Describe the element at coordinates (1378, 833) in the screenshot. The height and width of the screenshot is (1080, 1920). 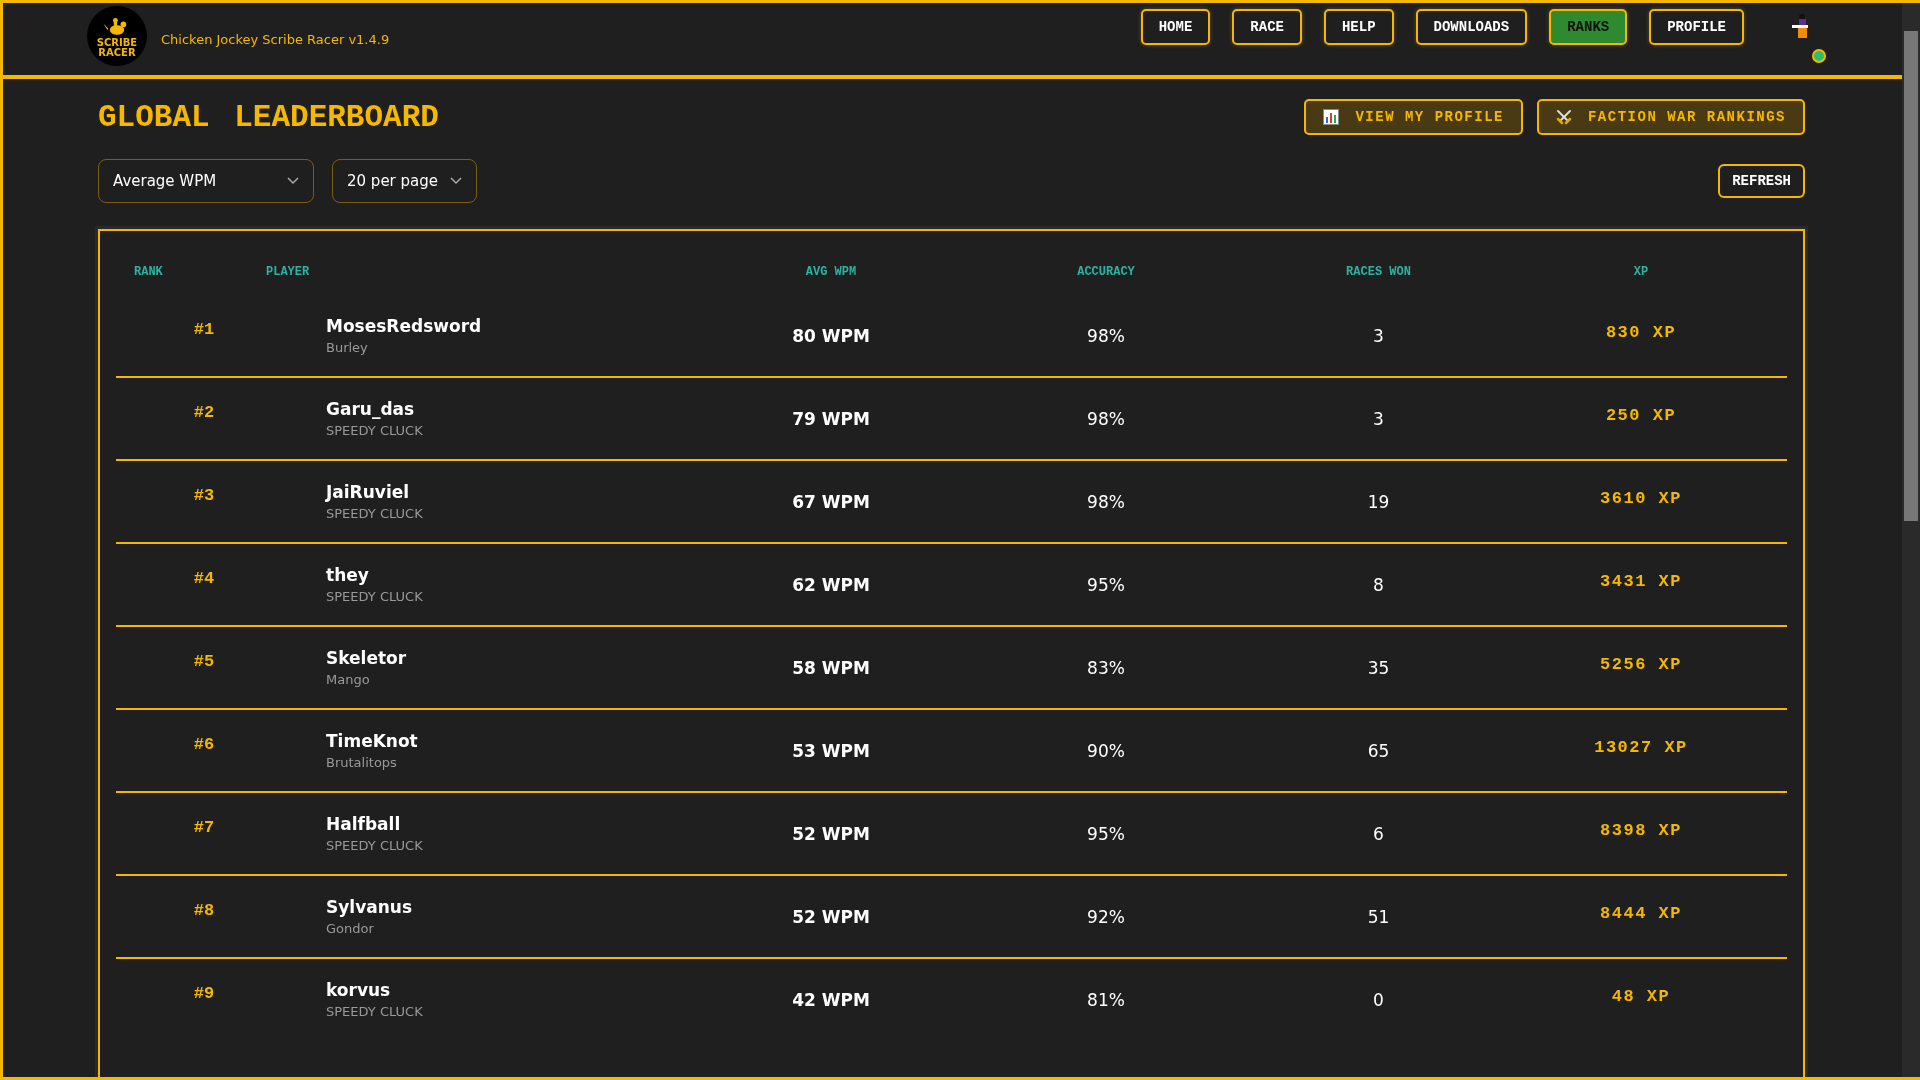
I see `races-won-cell: 6` at that location.